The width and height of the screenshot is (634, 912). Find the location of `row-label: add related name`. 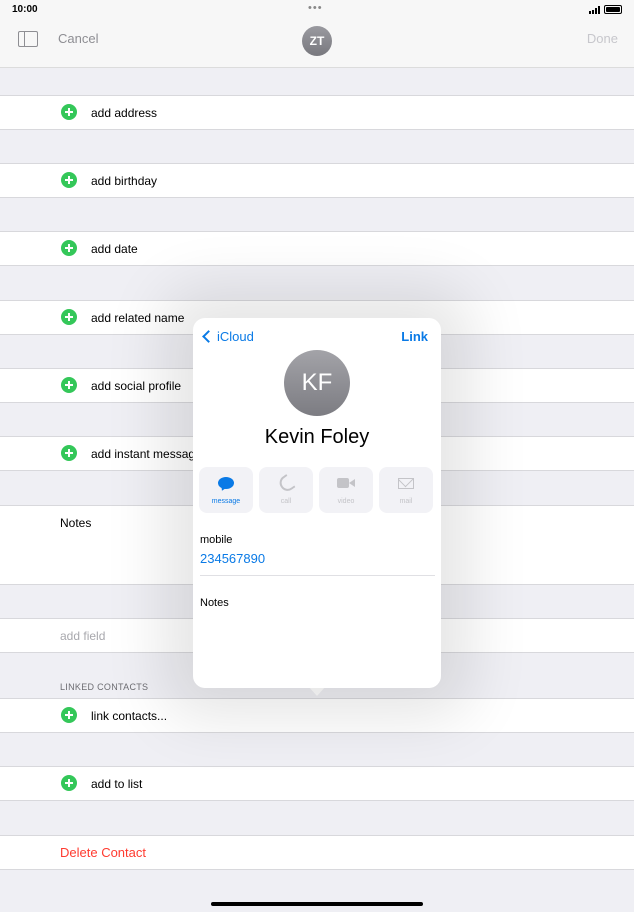

row-label: add related name is located at coordinates (138, 318).